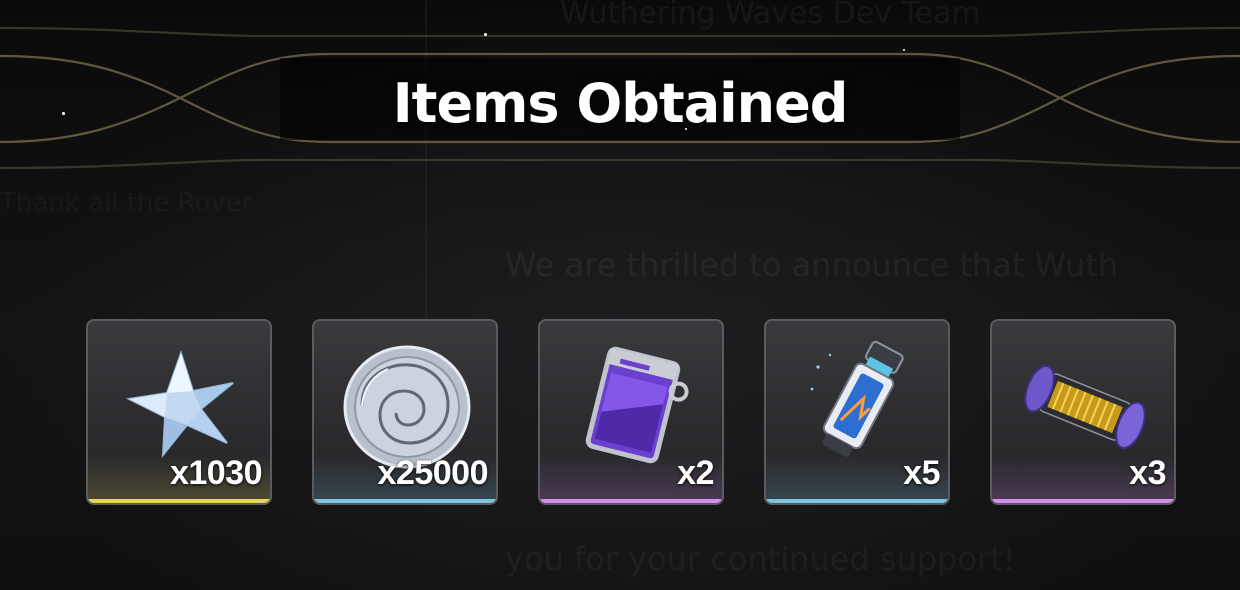  I want to click on reward-item-slot: x3, so click(1083, 412).